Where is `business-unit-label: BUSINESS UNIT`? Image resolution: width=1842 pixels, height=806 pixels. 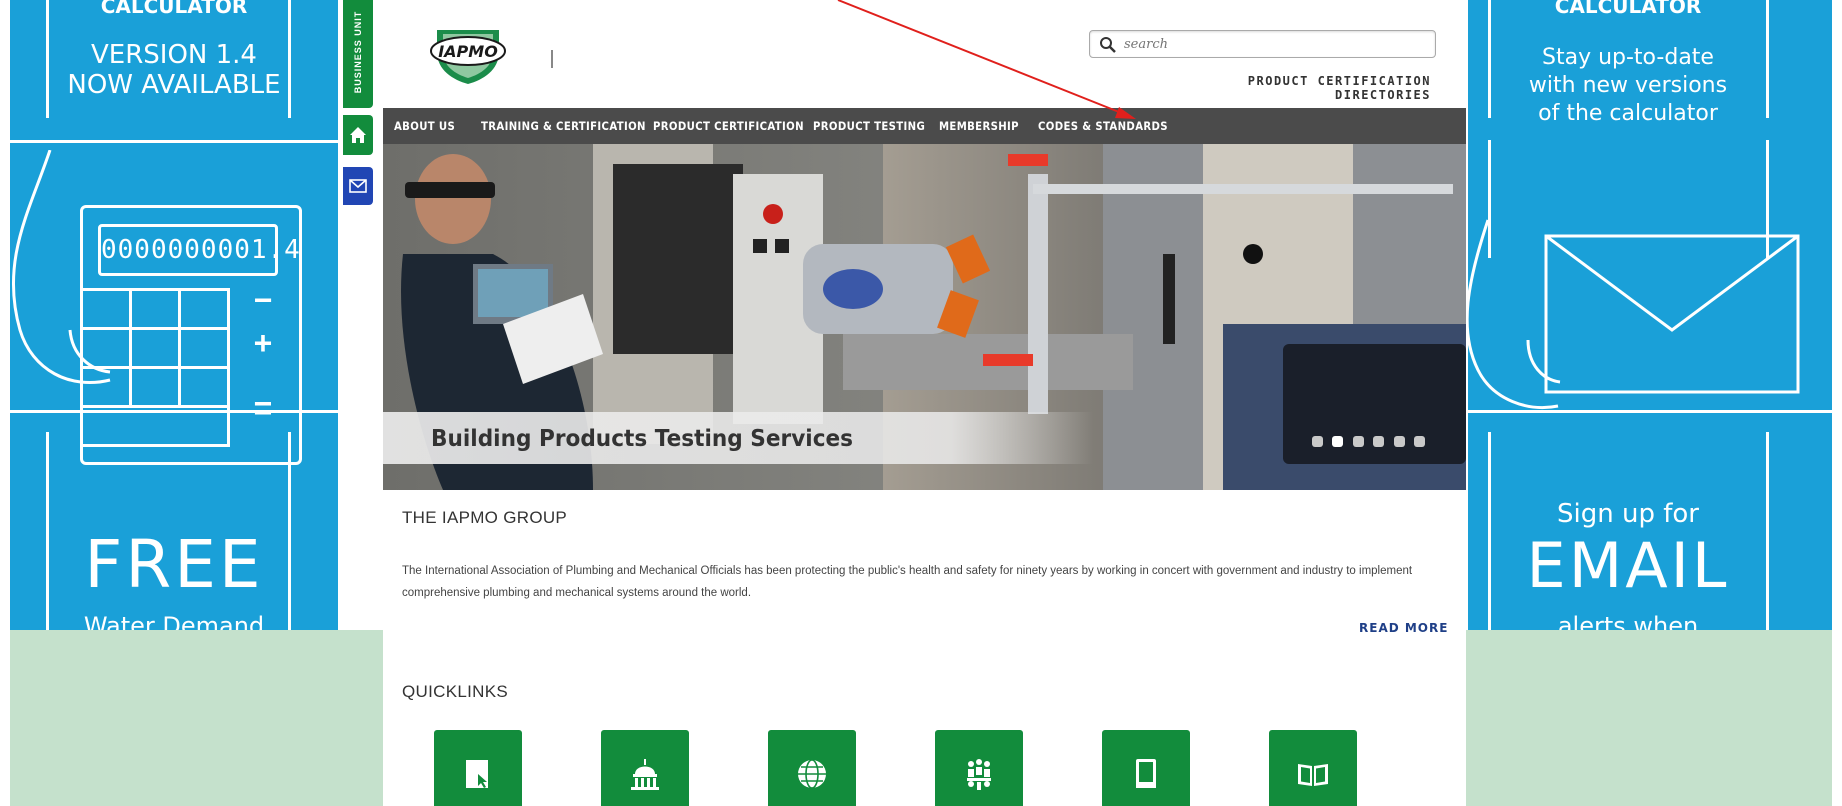 business-unit-label: BUSINESS UNIT is located at coordinates (358, 52).